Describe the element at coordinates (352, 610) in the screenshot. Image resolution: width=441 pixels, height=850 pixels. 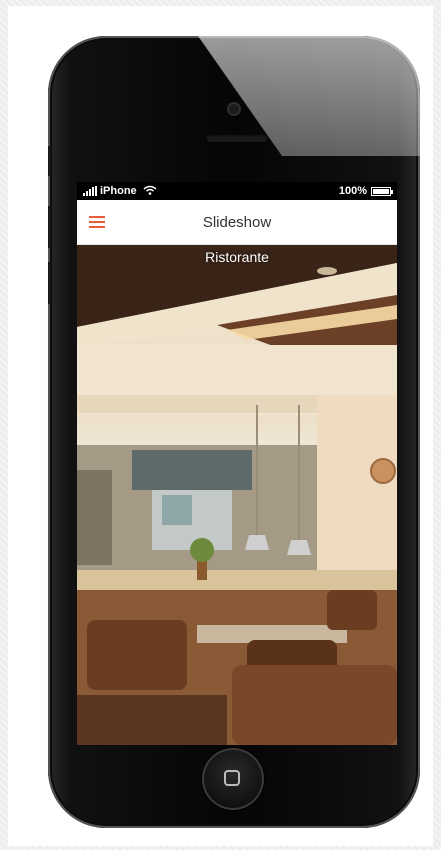
I see `chair-right` at that location.